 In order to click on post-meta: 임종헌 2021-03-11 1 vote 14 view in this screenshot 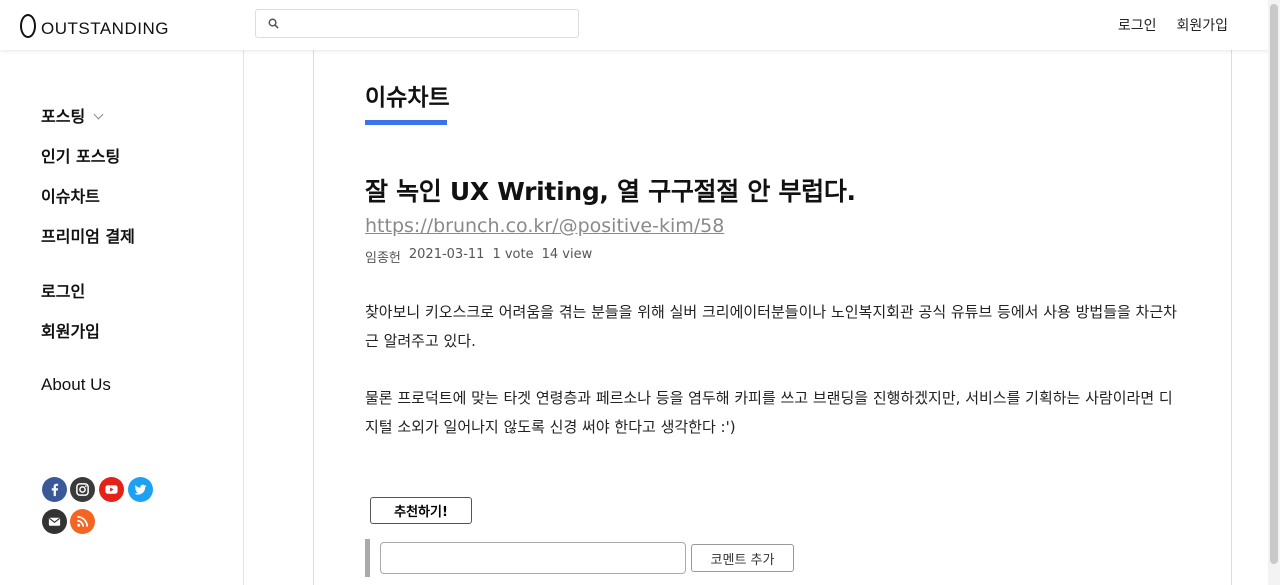, I will do `click(478, 256)`.